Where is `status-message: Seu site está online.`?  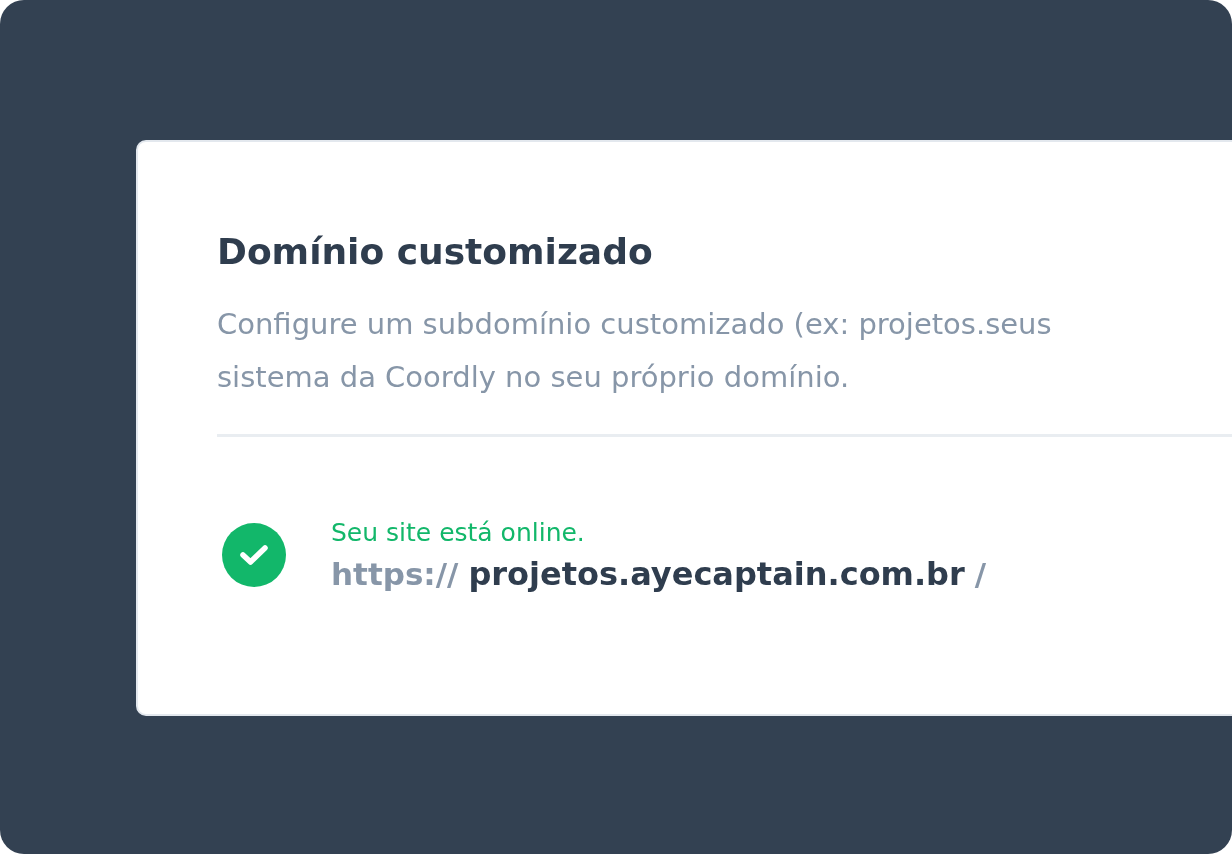
status-message: Seu site está online. is located at coordinates (458, 533).